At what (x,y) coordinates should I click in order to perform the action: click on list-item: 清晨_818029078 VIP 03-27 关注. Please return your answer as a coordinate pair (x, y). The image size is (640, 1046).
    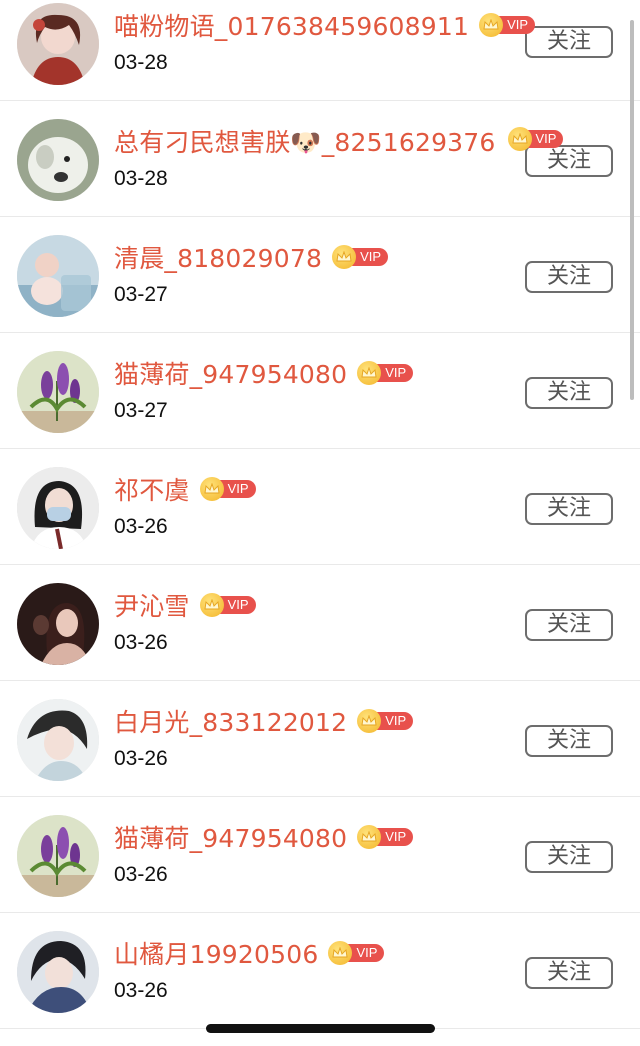
    Looking at the image, I should click on (320, 275).